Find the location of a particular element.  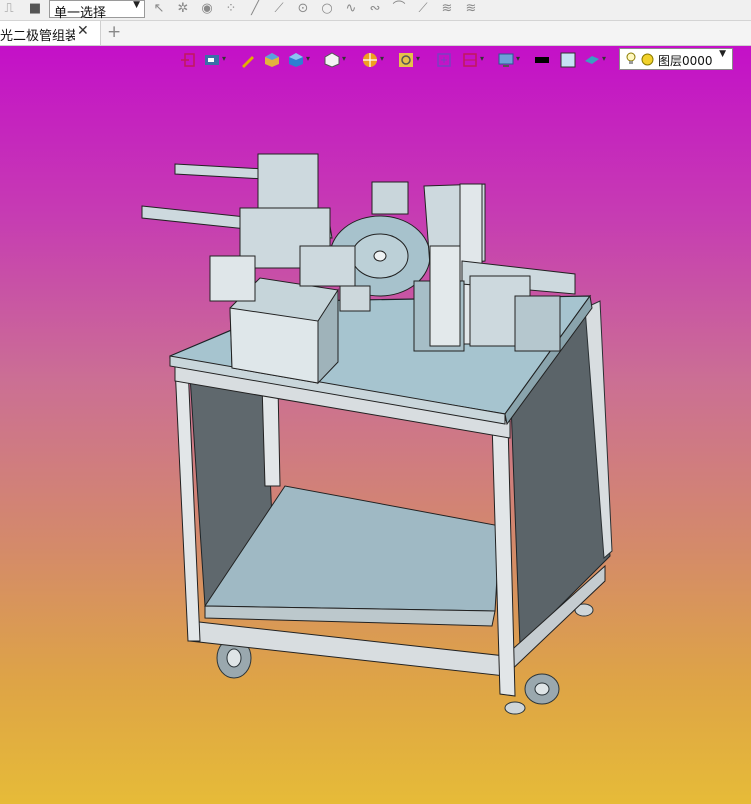

shaded-cube-icon is located at coordinates (272, 60).